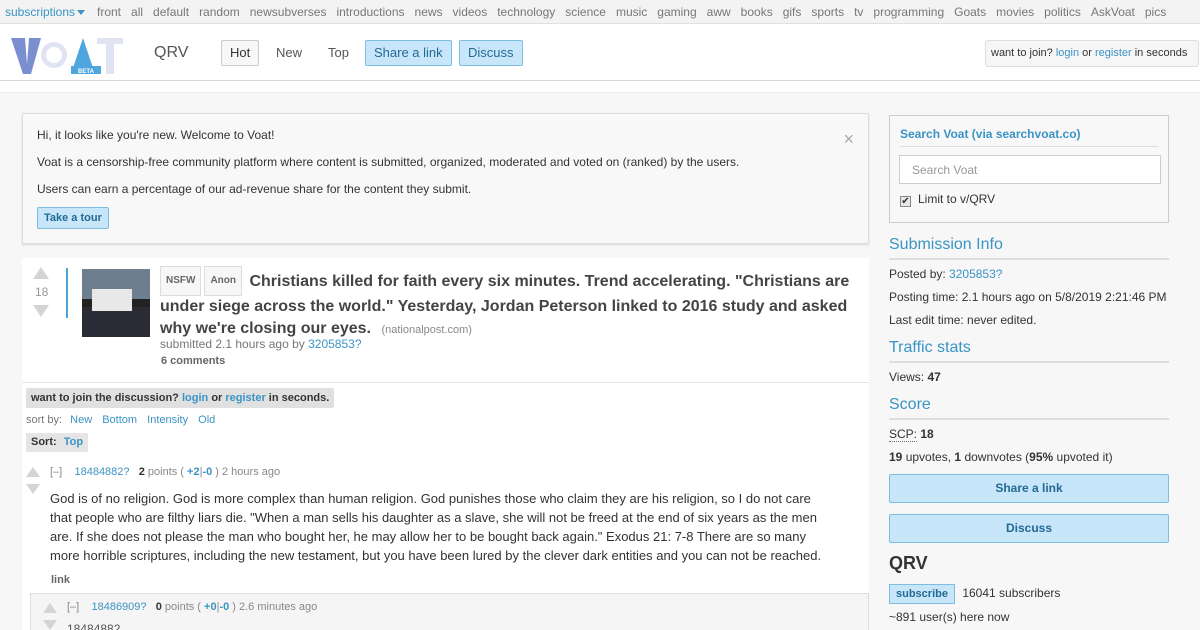  What do you see at coordinates (858, 12) in the screenshot?
I see `subverse-link: tv` at bounding box center [858, 12].